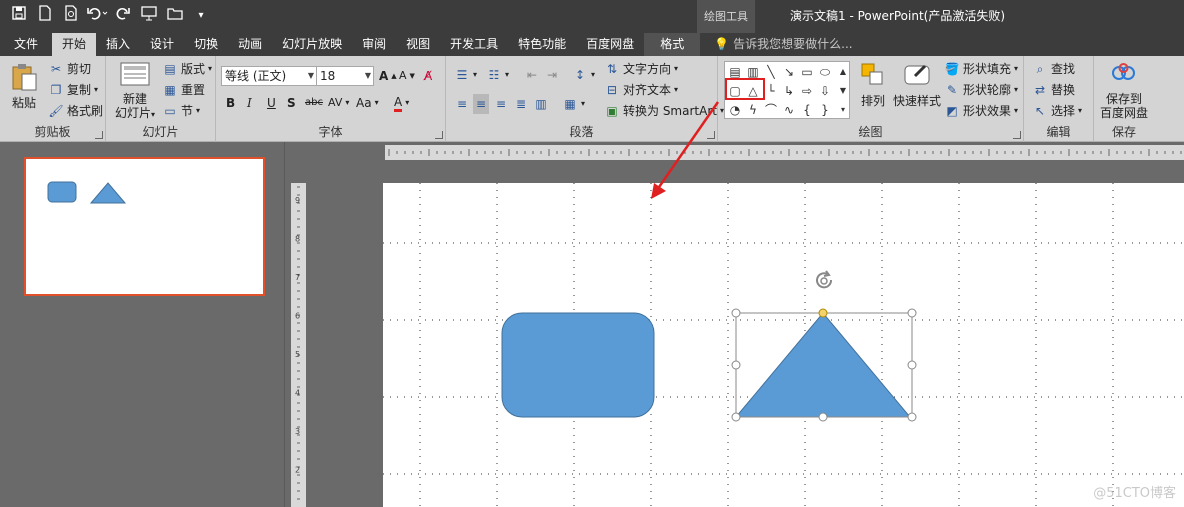 The height and width of the screenshot is (507, 1184). I want to click on cut-button: ✂ 剪切, so click(69, 69).